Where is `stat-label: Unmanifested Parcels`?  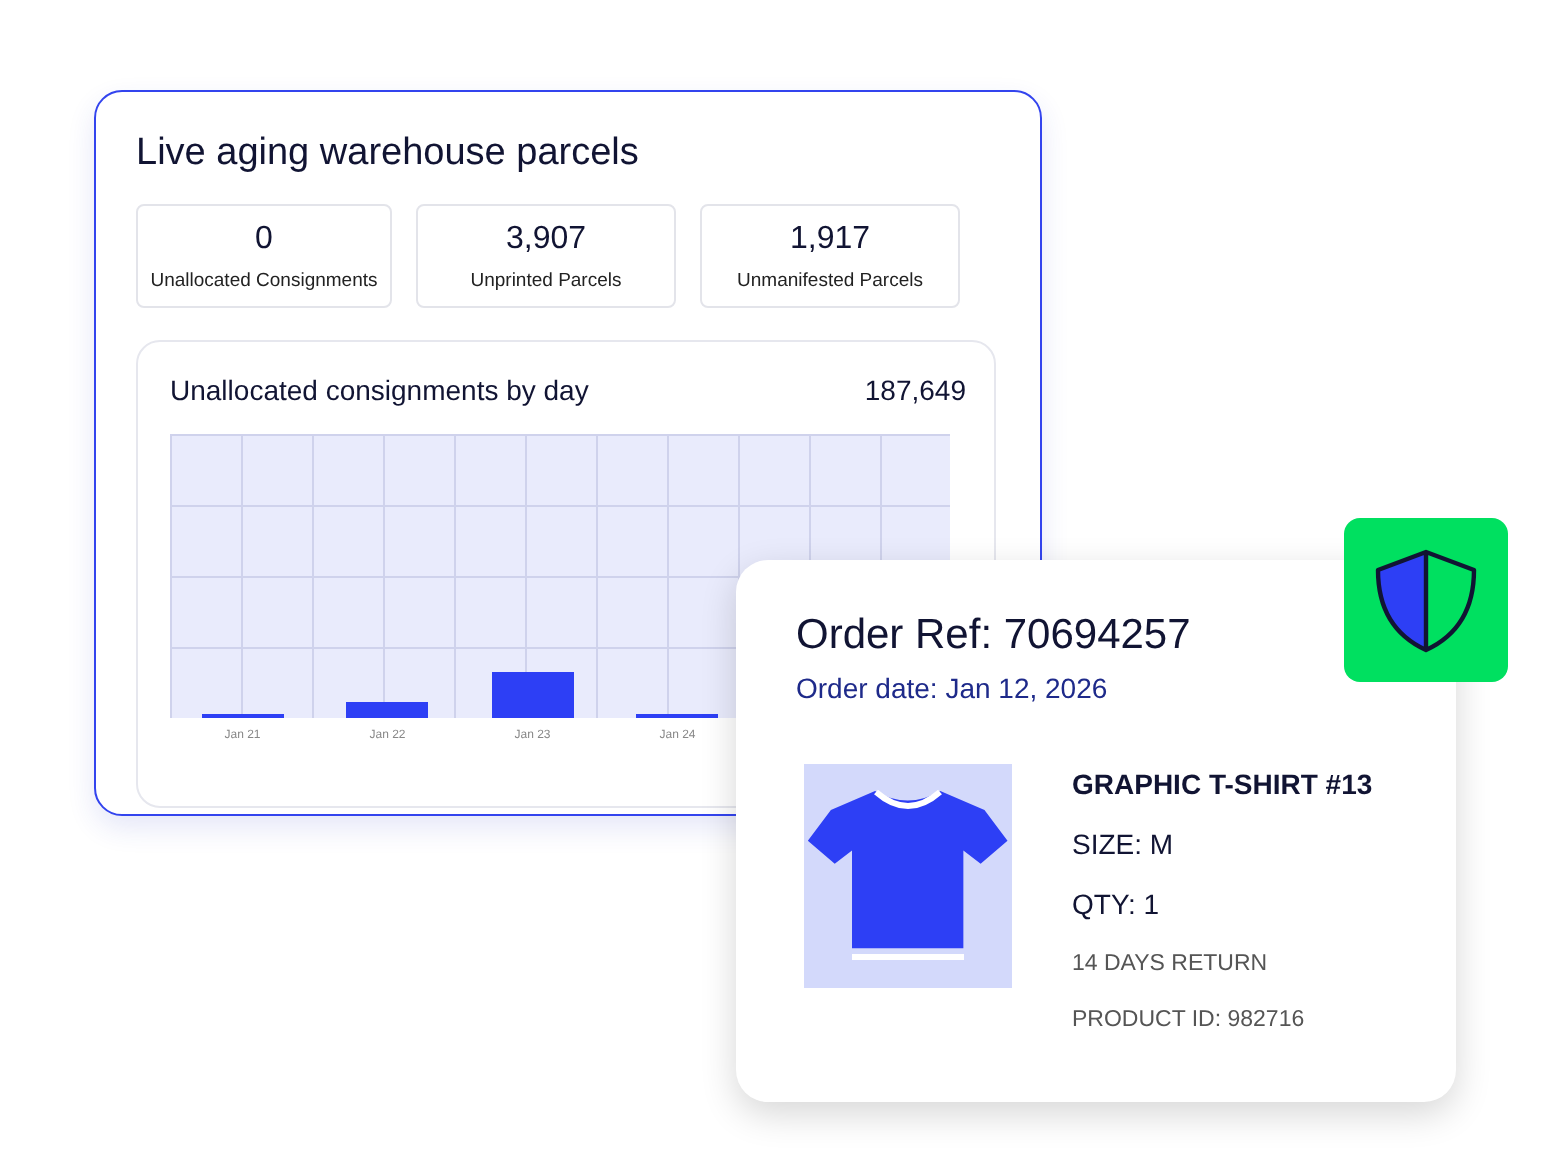
stat-label: Unmanifested Parcels is located at coordinates (830, 280).